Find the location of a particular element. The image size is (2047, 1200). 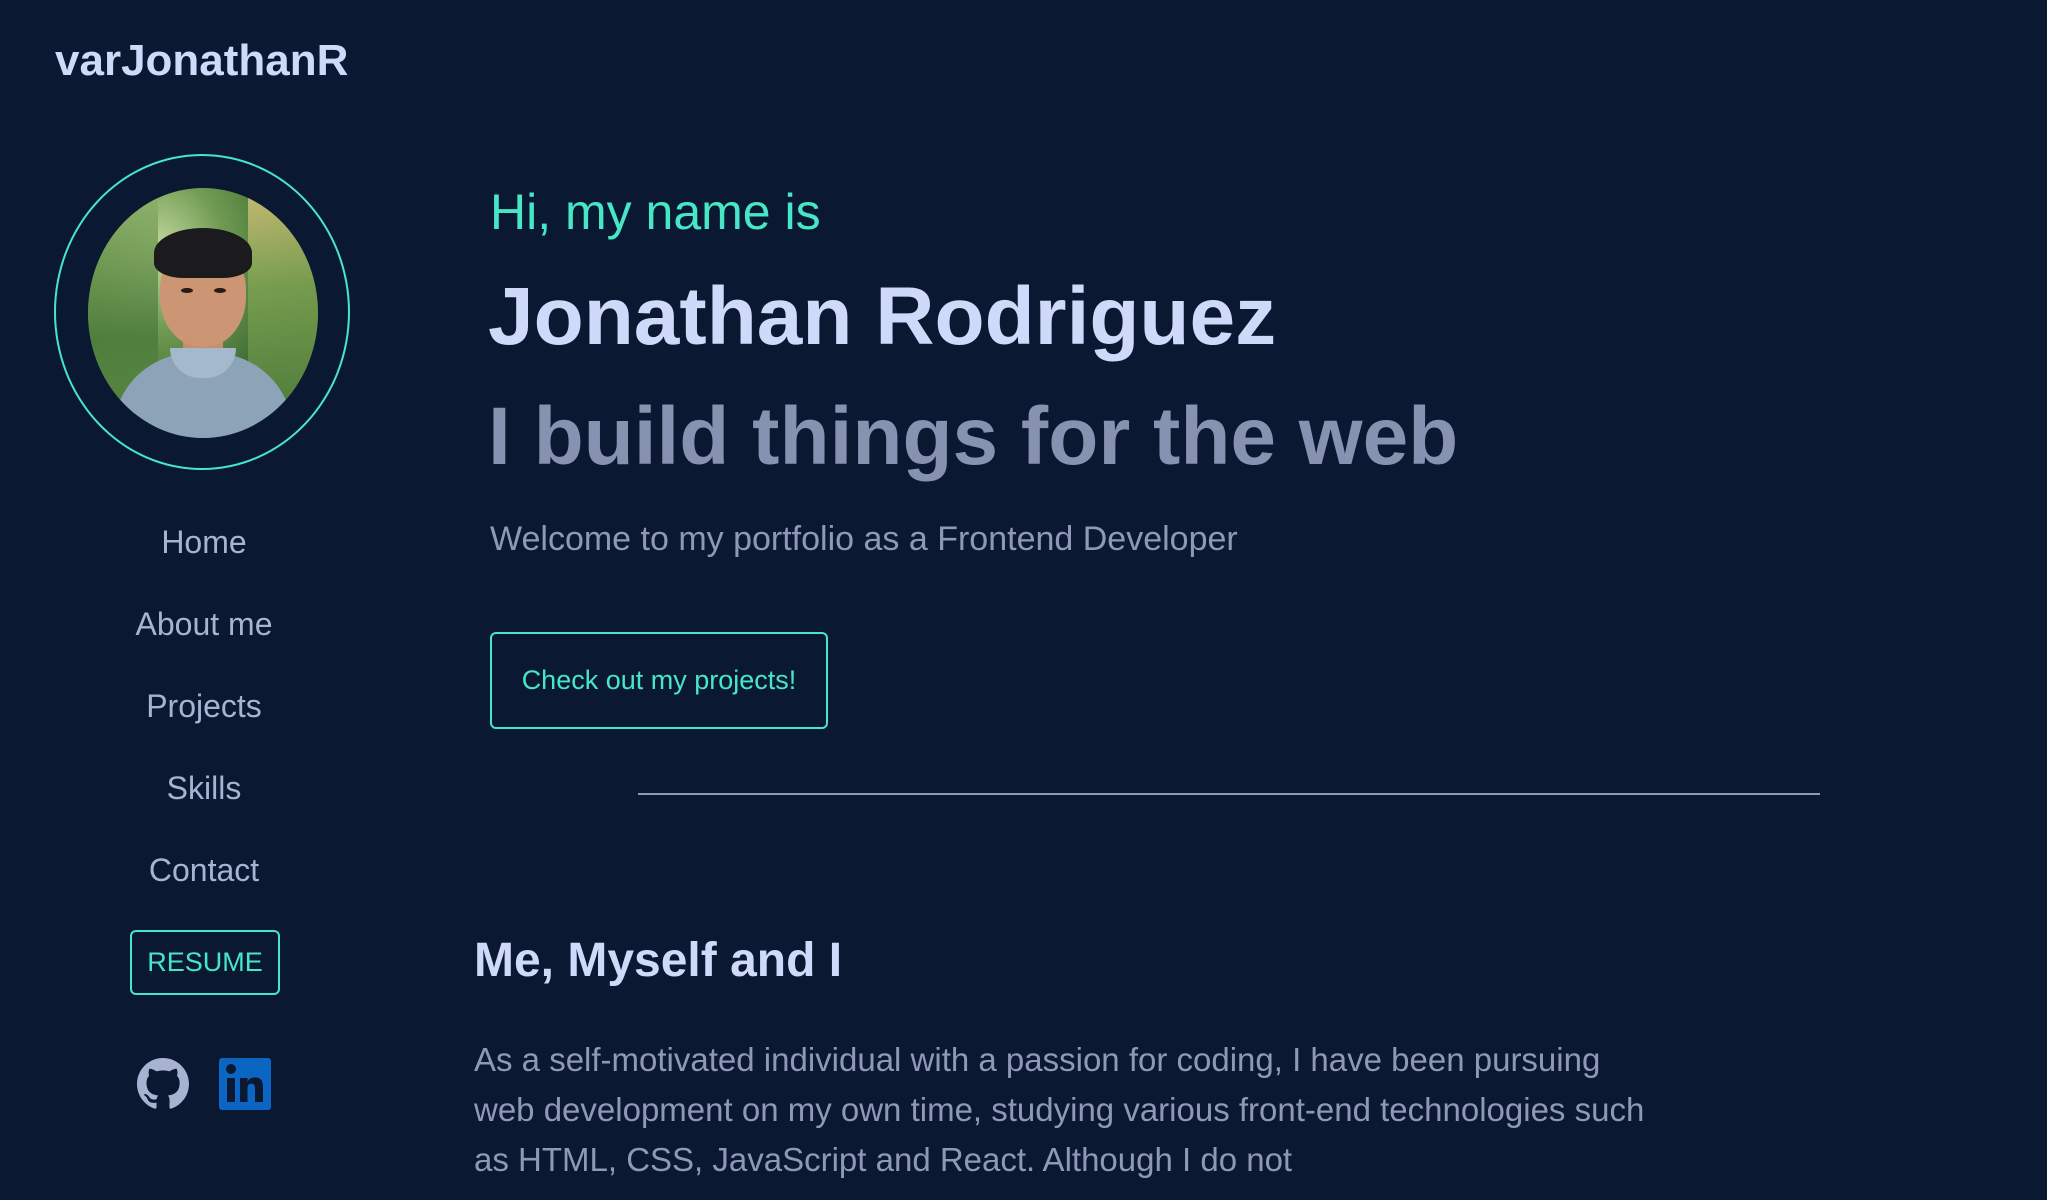

site-logo: varJonathanR is located at coordinates (201, 61).